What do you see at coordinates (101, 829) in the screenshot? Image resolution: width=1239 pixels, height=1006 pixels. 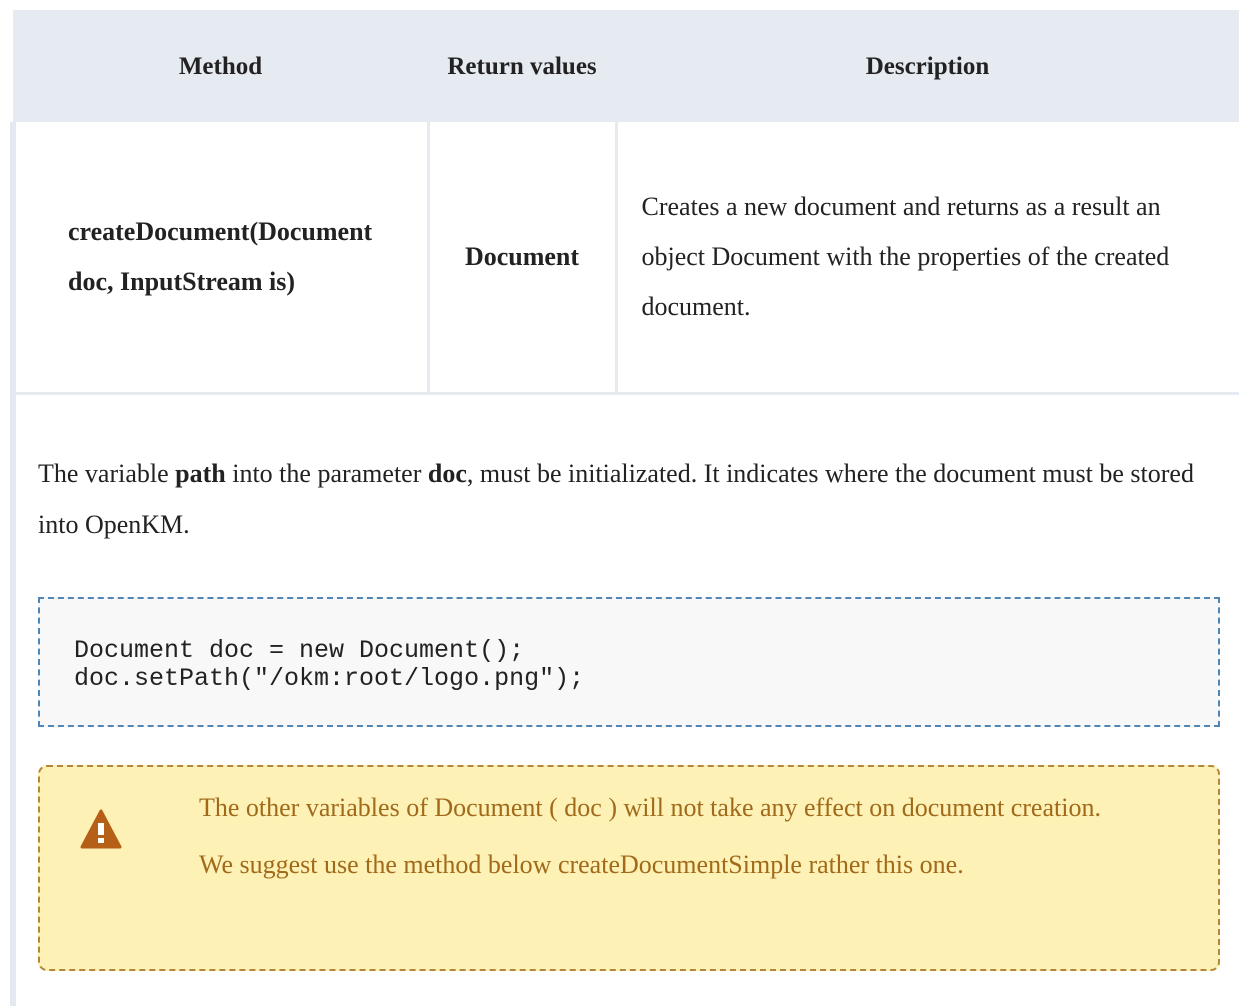 I see `warning-icon` at bounding box center [101, 829].